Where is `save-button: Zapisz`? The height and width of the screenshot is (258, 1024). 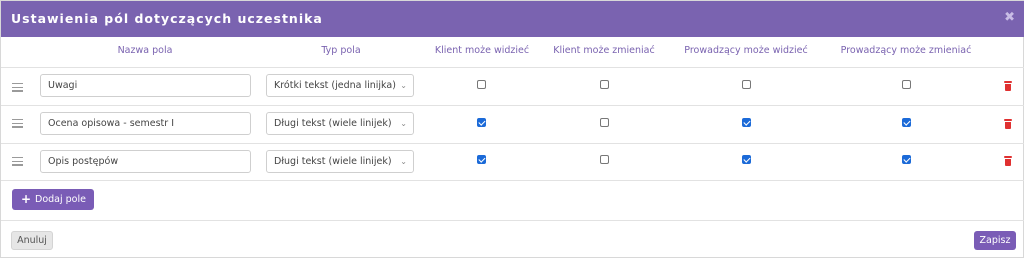 save-button: Zapisz is located at coordinates (995, 240).